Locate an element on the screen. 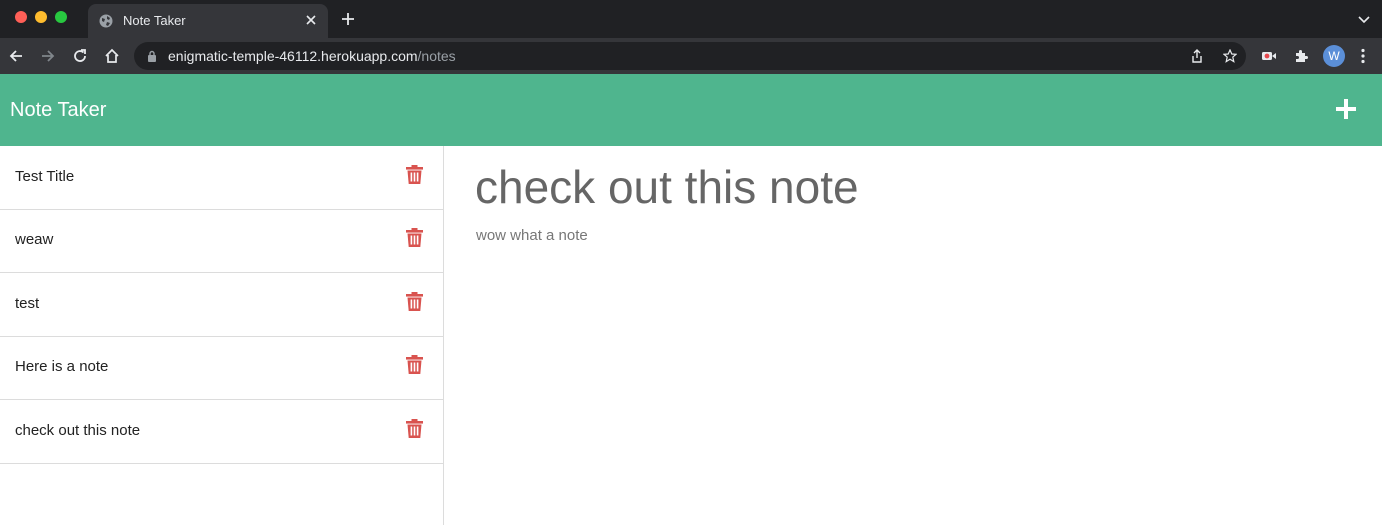 Image resolution: width=1382 pixels, height=525 pixels. list-item: check out this note is located at coordinates (221, 432).